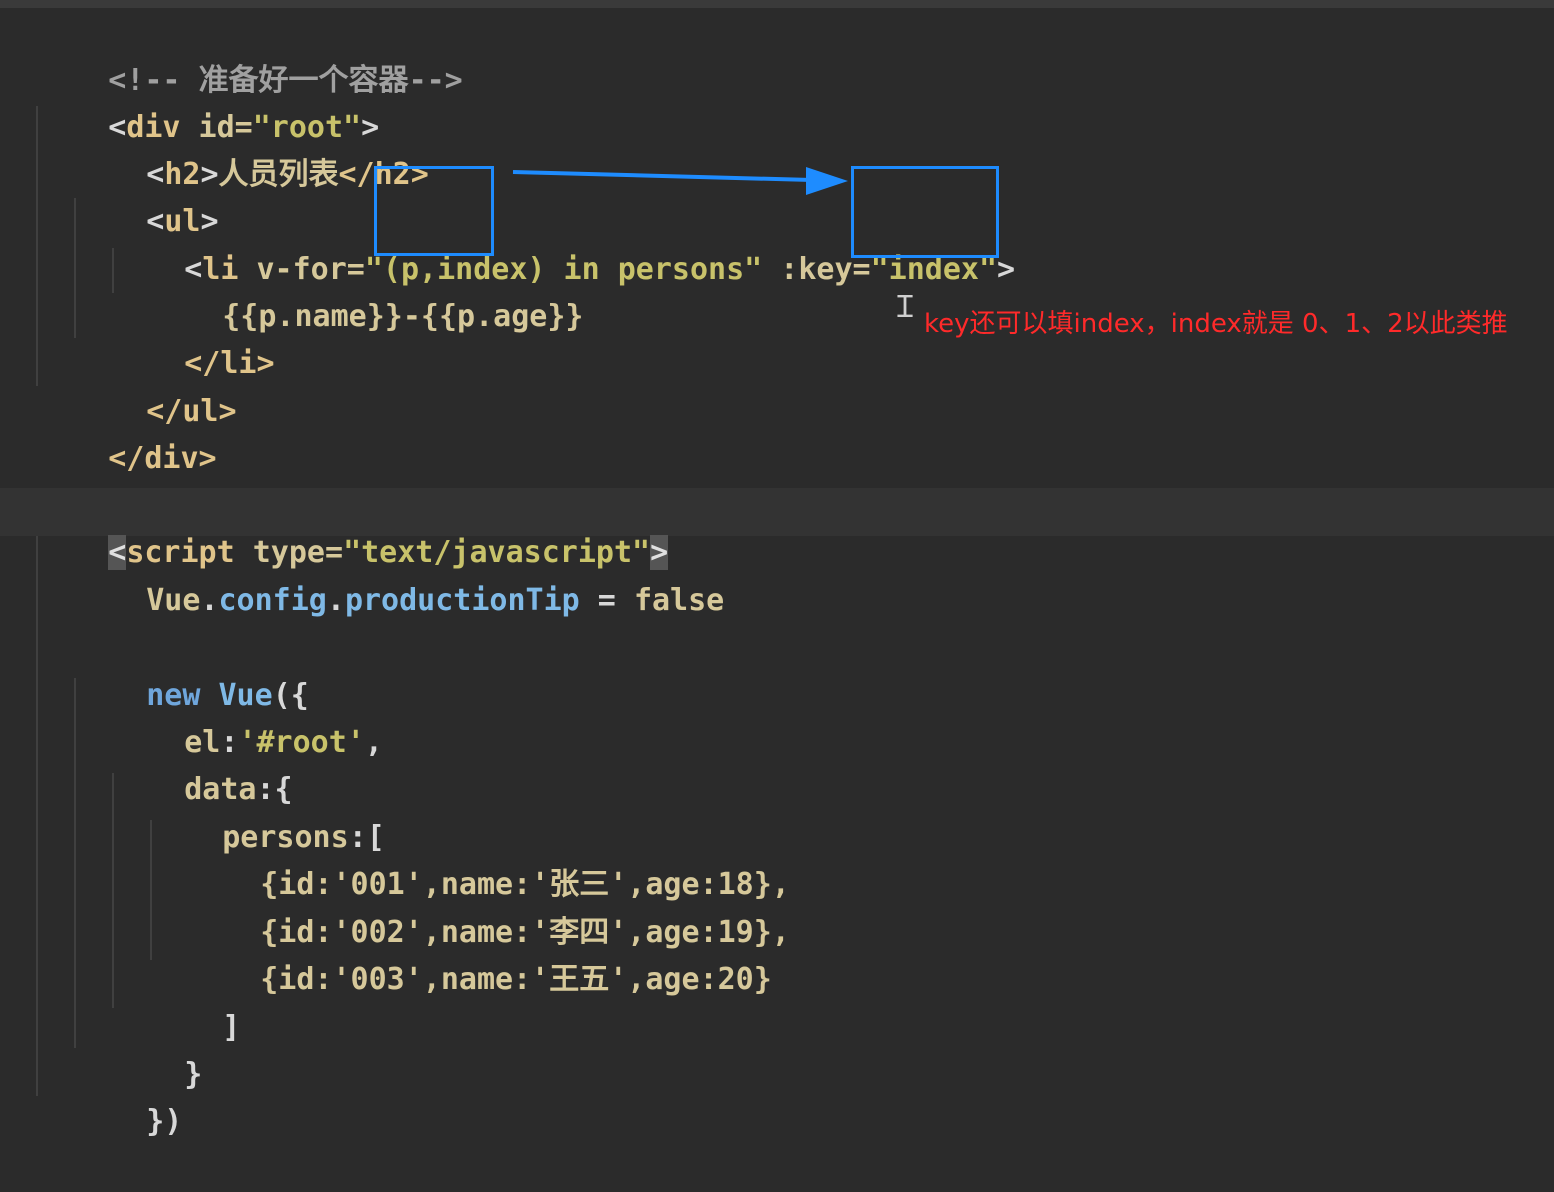  What do you see at coordinates (662, 176) in the screenshot?
I see `arrow-shaft` at bounding box center [662, 176].